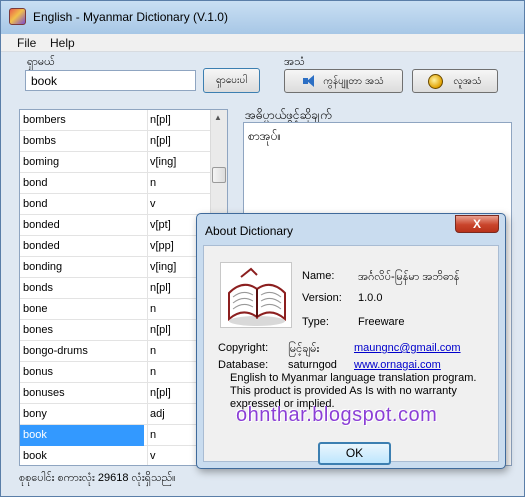 Image resolution: width=525 pixels, height=497 pixels. What do you see at coordinates (304, 349) in the screenshot?
I see `copyright-value: မြင့်ချမ်း` at bounding box center [304, 349].